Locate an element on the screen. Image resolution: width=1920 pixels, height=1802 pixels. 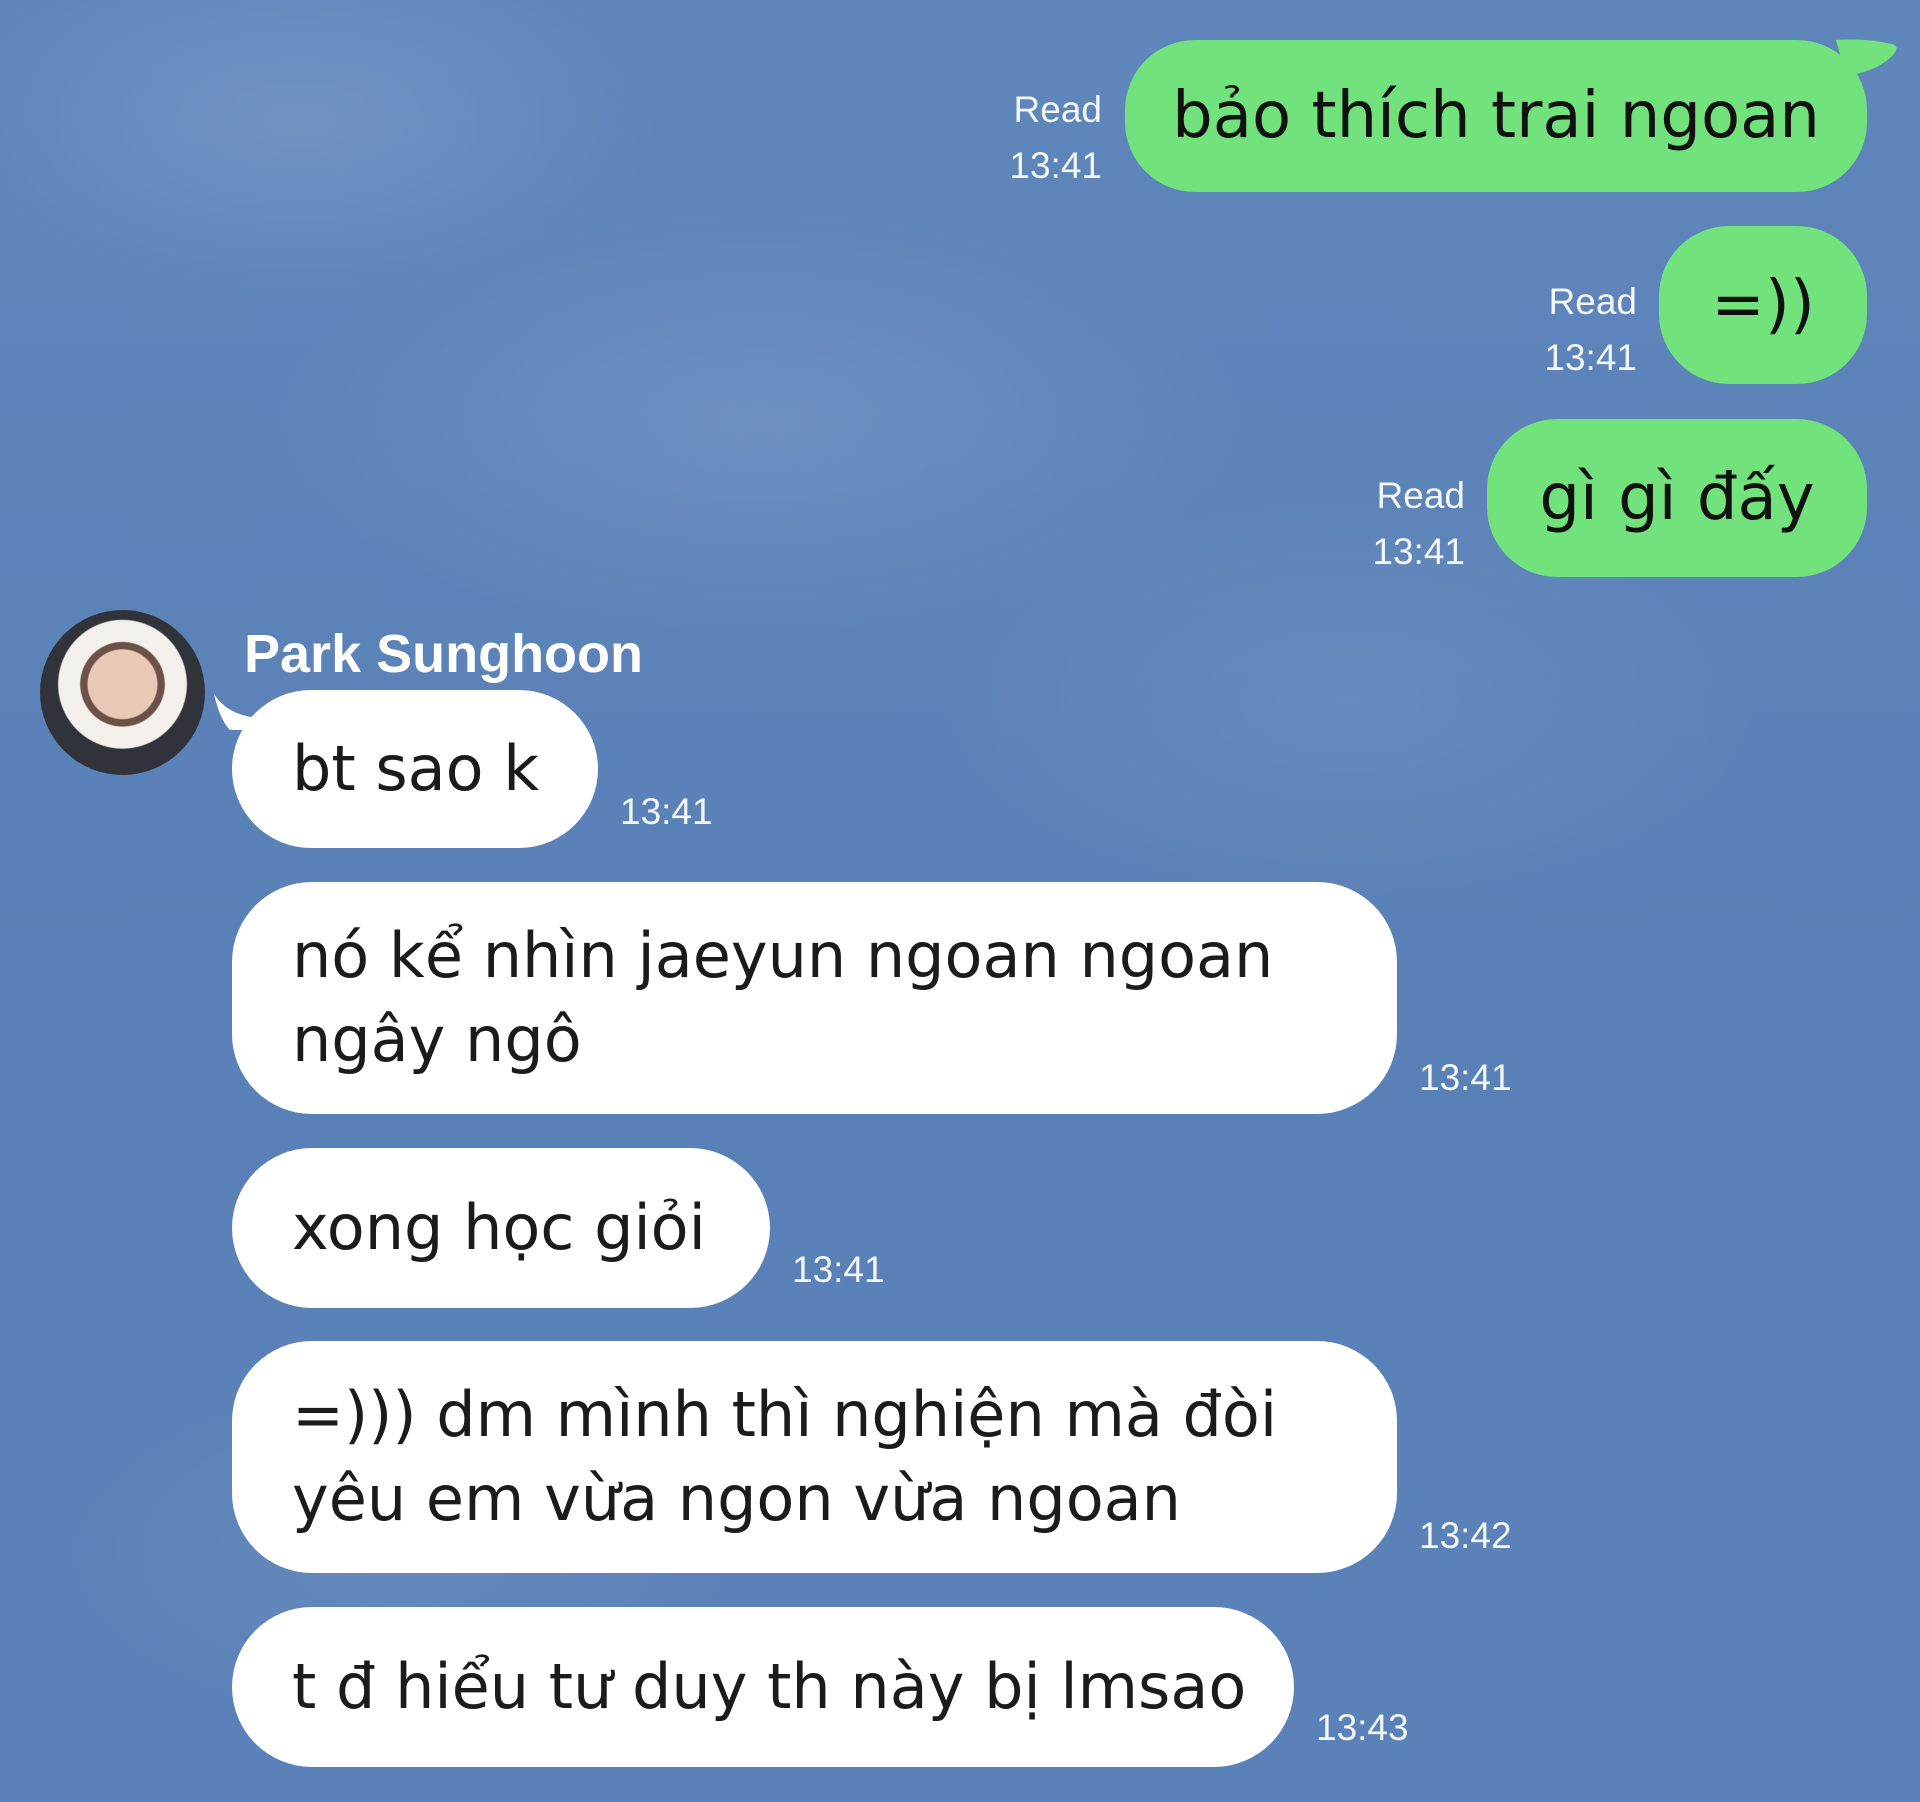
message-time: 13:43 is located at coordinates (1362, 1727).